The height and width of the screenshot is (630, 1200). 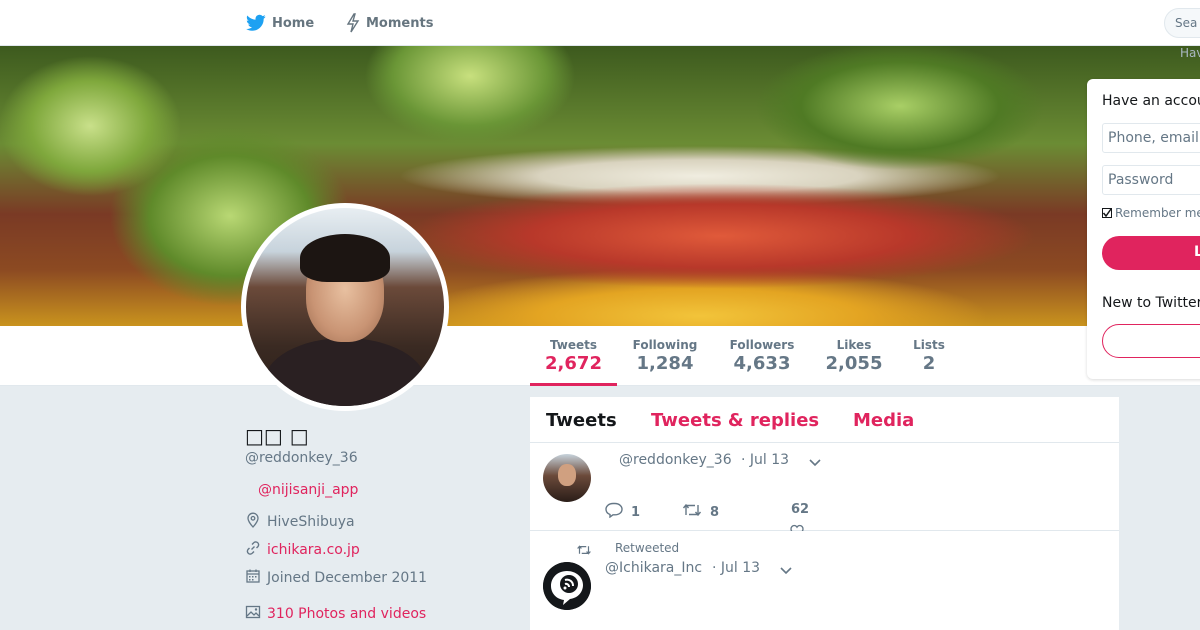 I want to click on remember-me: Remember me, so click(x=1151, y=213).